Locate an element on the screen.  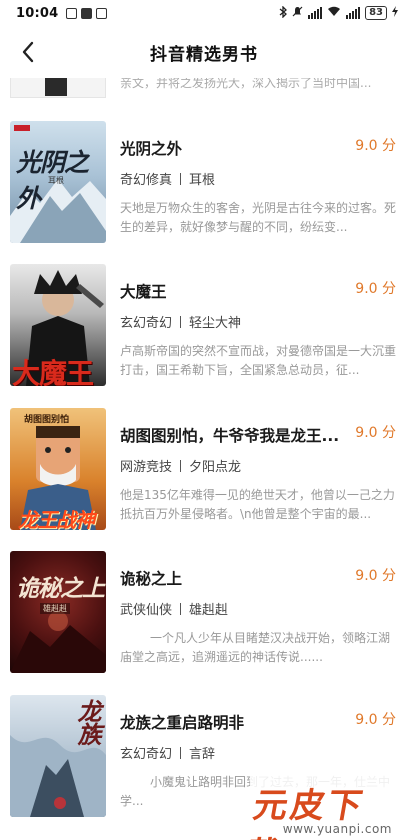
cover-title: 龙王战神 is located at coordinates (56, 519).